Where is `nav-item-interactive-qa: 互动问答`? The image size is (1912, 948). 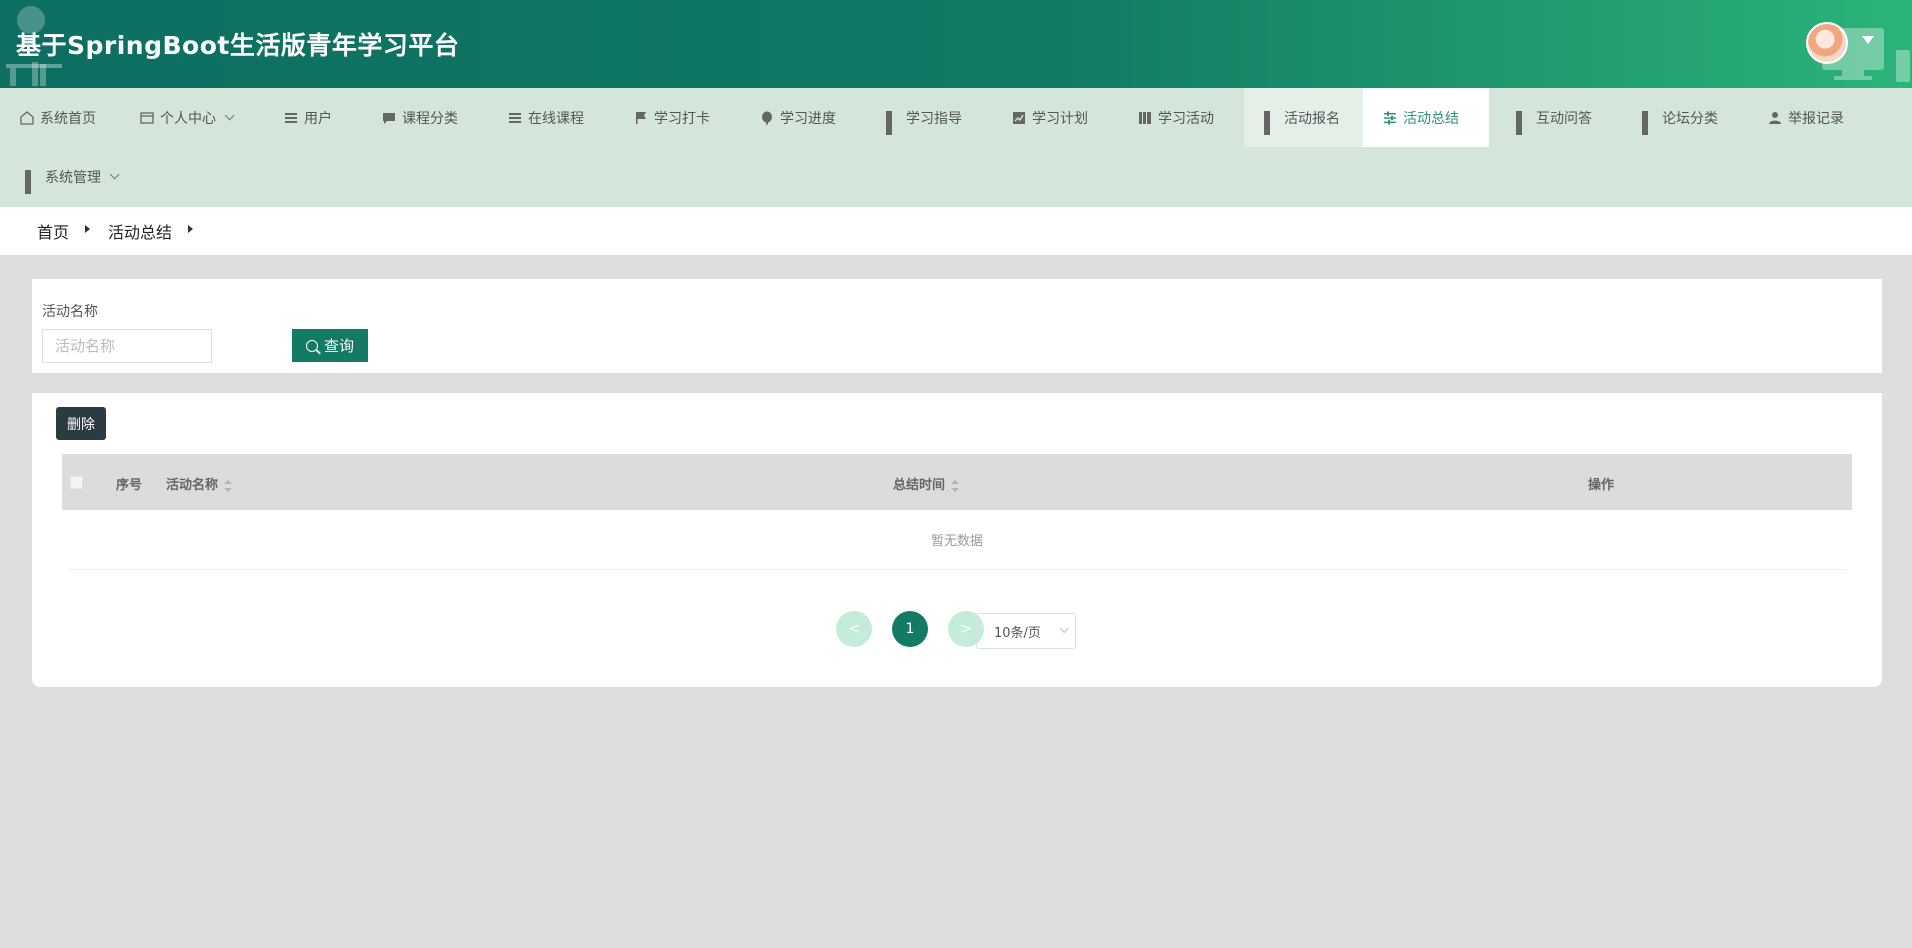
nav-item-interactive-qa: 互动问答 is located at coordinates (1554, 117).